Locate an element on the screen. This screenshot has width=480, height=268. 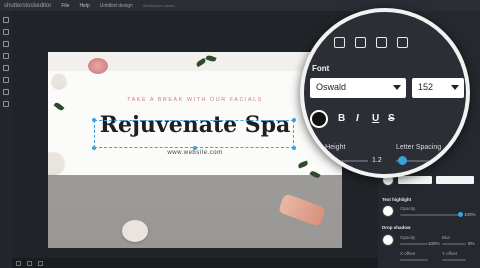
selection-box is located at coordinates (194, 134).